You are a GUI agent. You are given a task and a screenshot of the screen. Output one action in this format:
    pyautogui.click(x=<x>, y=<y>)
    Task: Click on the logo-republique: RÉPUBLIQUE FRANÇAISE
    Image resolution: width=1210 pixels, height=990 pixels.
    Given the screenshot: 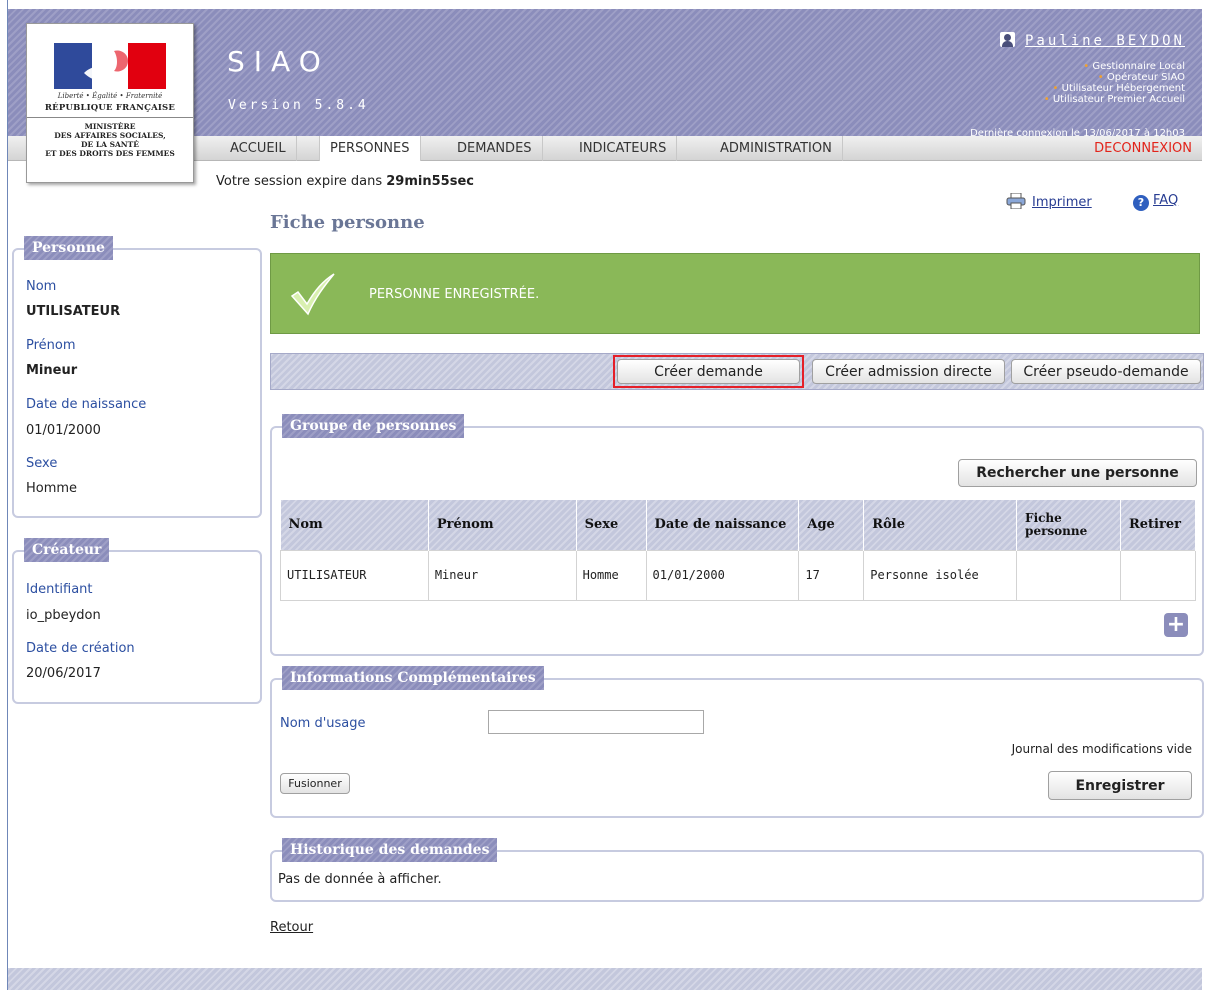 What is the action you would take?
    pyautogui.click(x=110, y=108)
    